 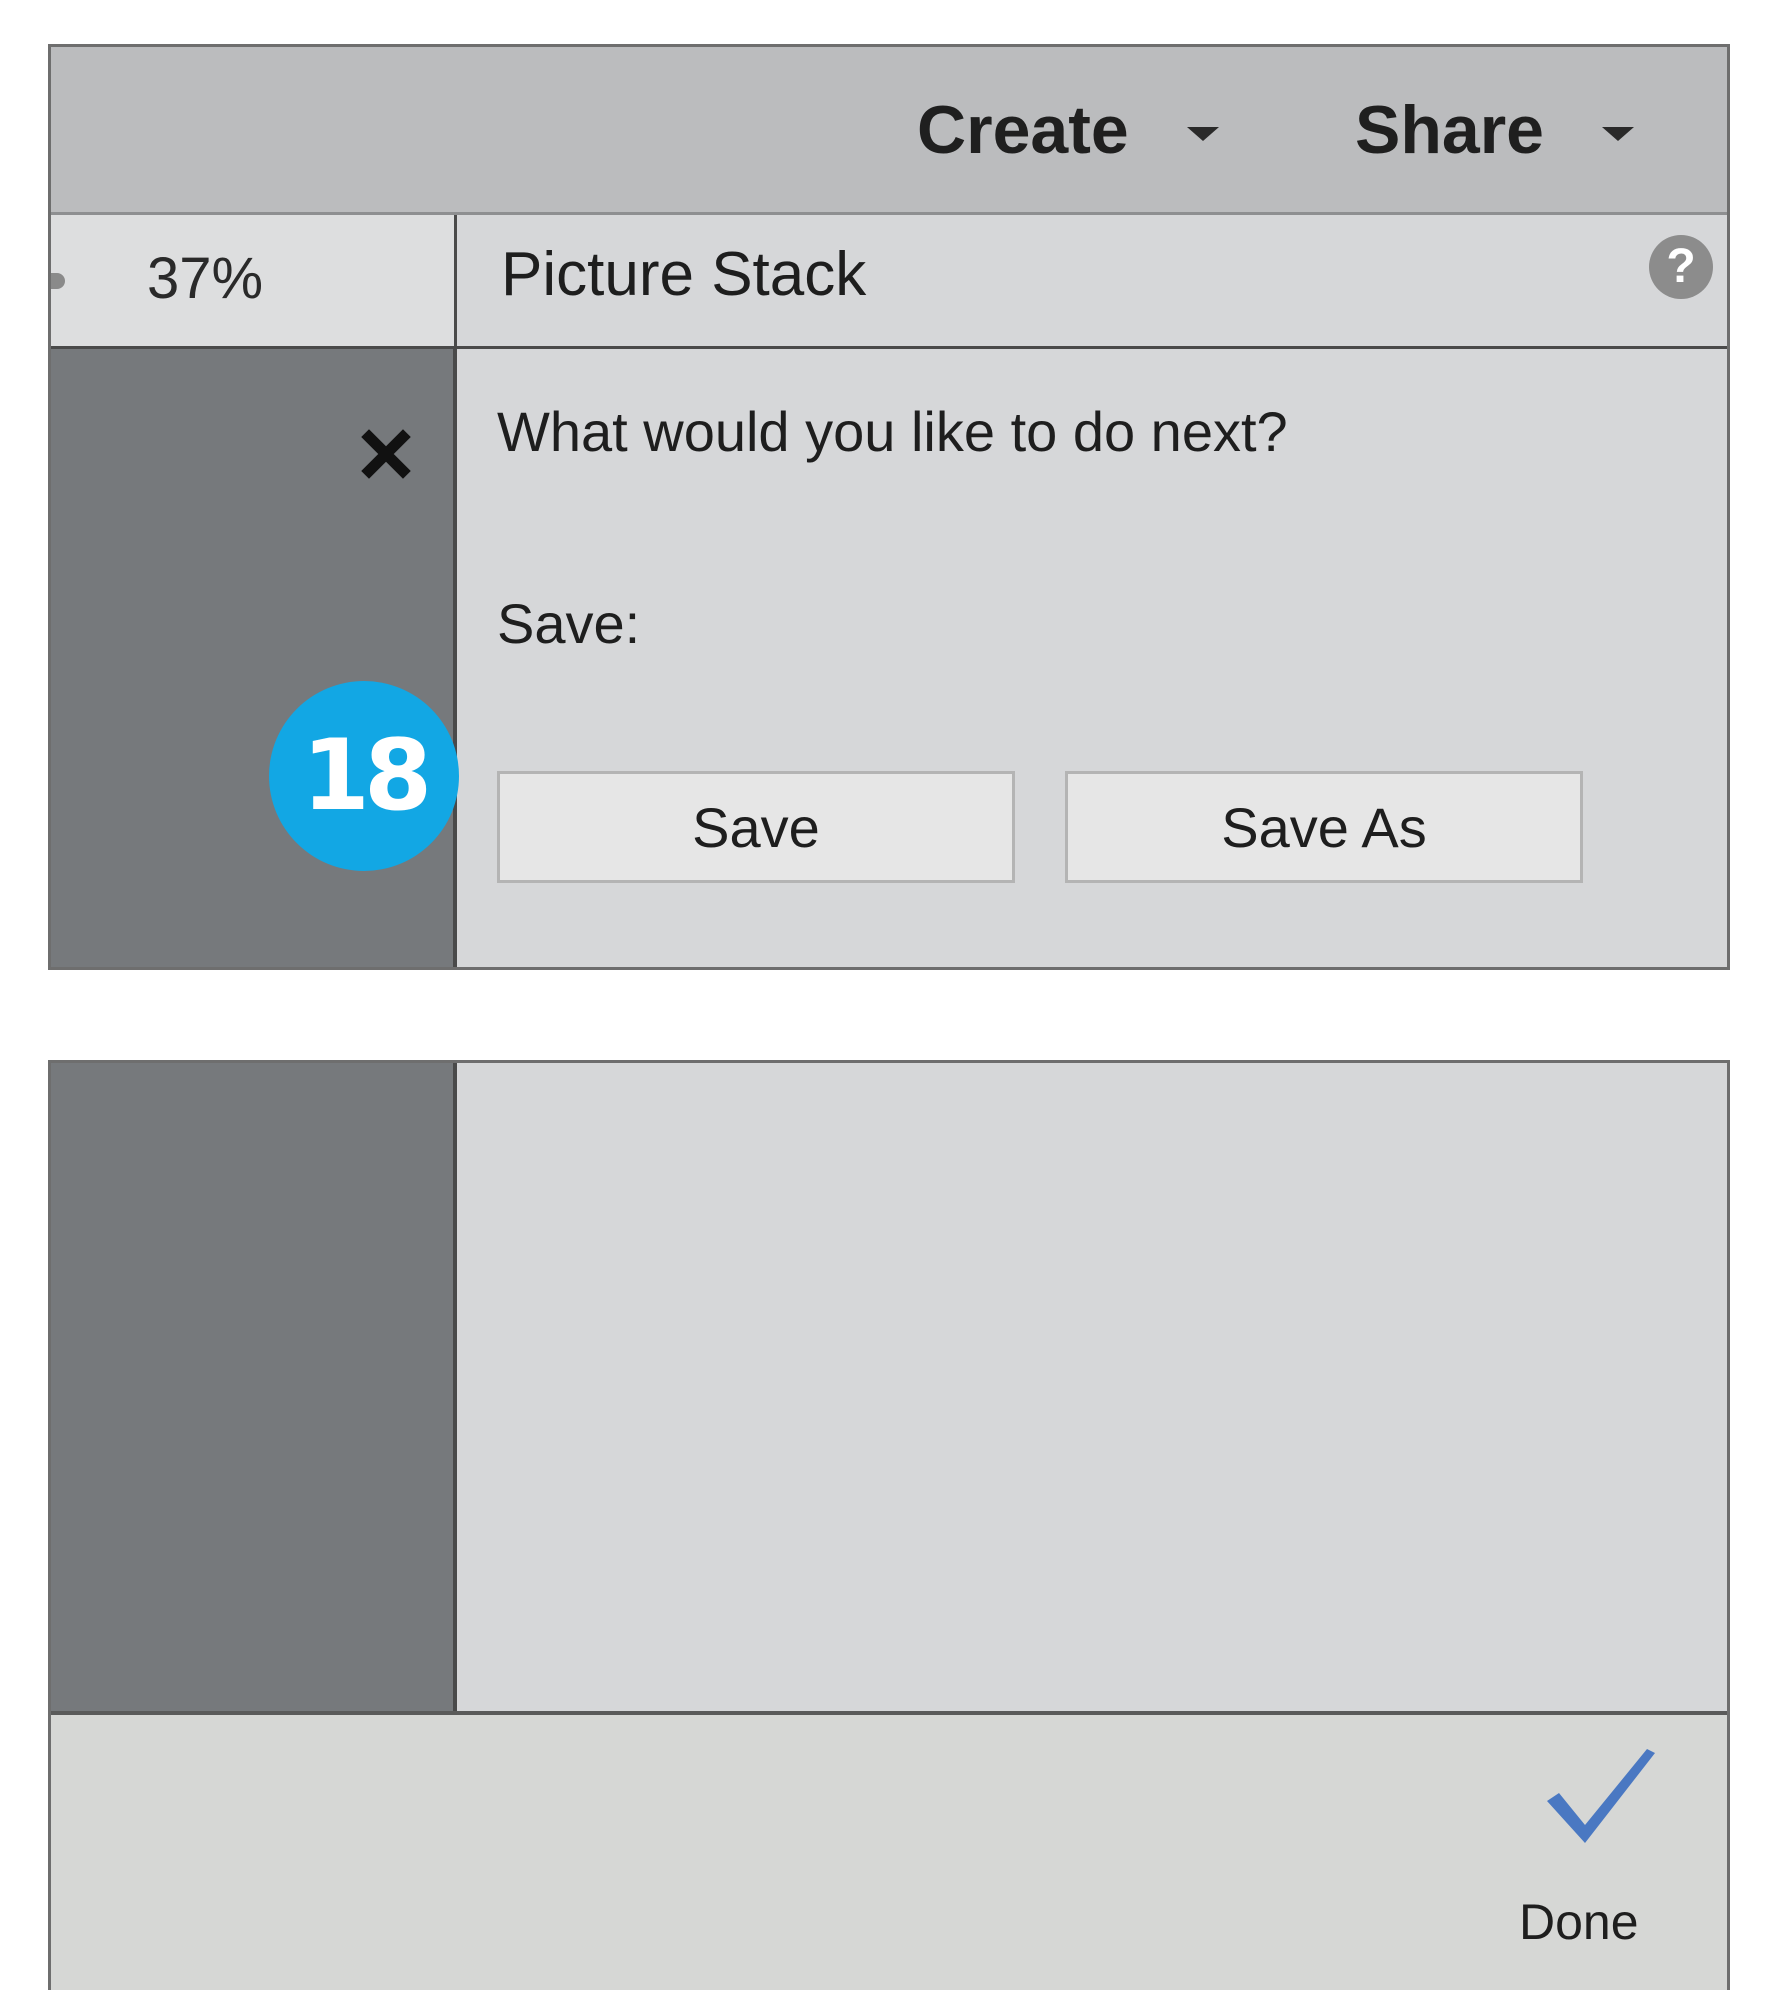 I want to click on save-section-label: Save:, so click(x=569, y=623).